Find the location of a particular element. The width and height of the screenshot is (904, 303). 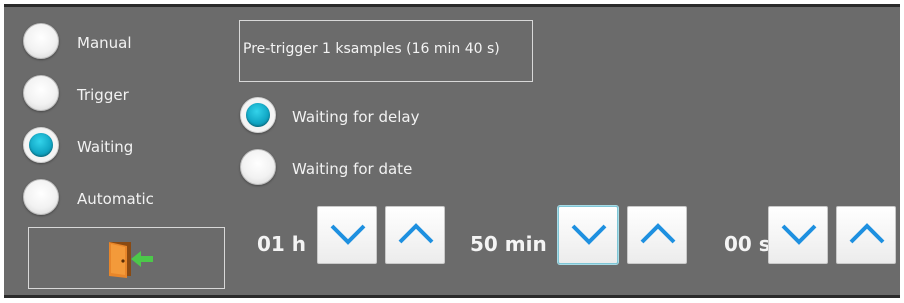

pretrigger-info-box: Pre-trigger 1 ksamples (16 min 40 s) is located at coordinates (386, 51).